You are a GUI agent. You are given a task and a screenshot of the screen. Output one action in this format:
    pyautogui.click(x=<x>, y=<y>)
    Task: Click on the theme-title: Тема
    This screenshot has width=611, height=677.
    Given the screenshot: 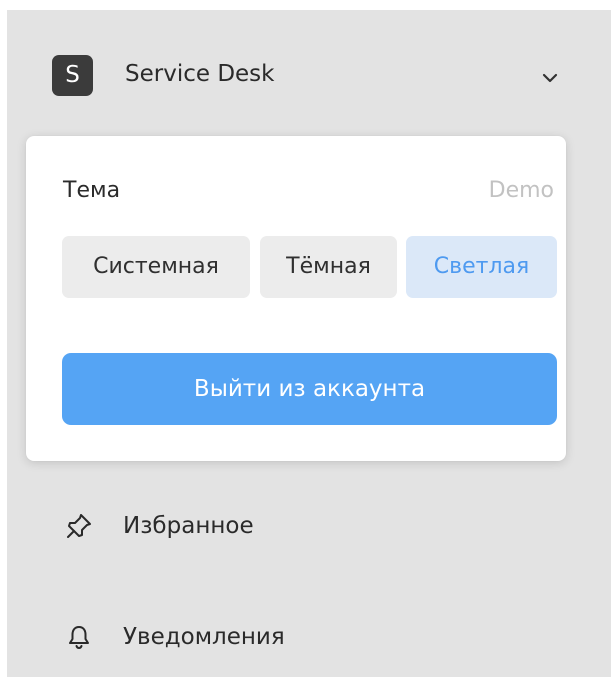 What is the action you would take?
    pyautogui.click(x=92, y=190)
    